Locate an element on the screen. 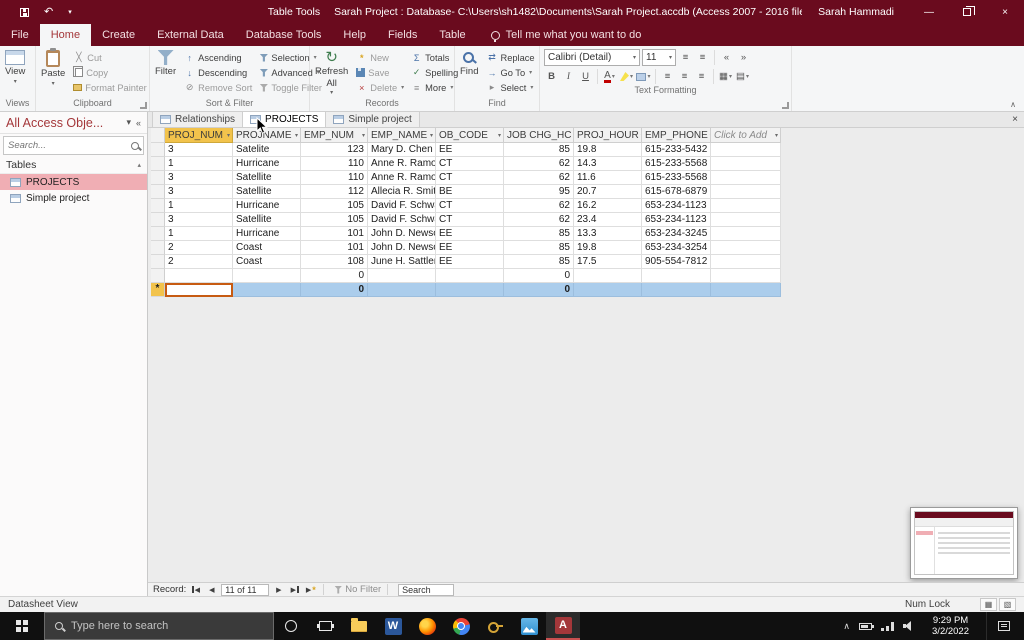 The image size is (1024, 640). cell: 62 is located at coordinates (539, 178).